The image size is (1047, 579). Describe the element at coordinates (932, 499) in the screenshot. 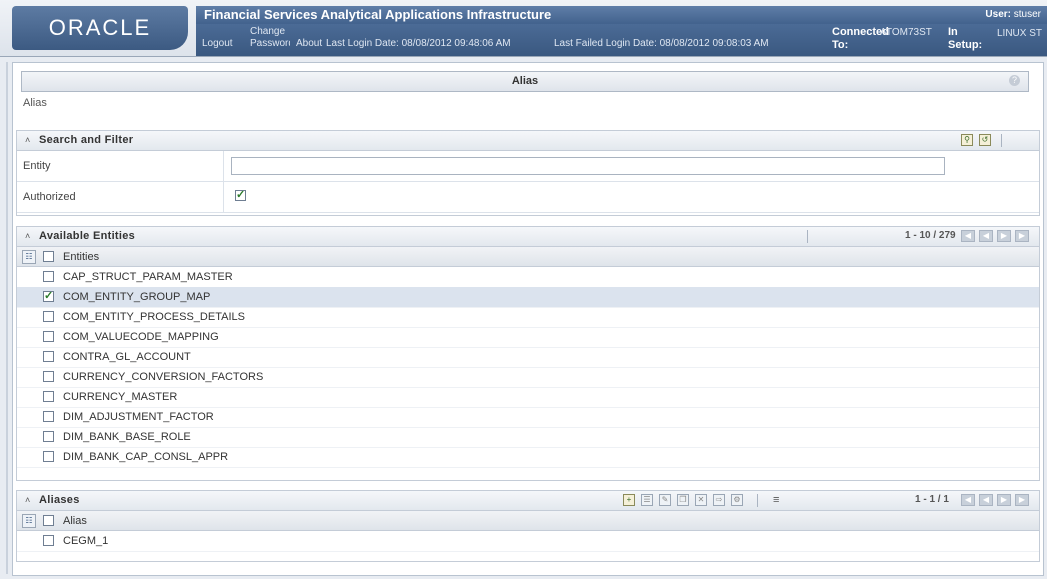

I see `aliases-pagination: 1 - 1 / 1` at that location.